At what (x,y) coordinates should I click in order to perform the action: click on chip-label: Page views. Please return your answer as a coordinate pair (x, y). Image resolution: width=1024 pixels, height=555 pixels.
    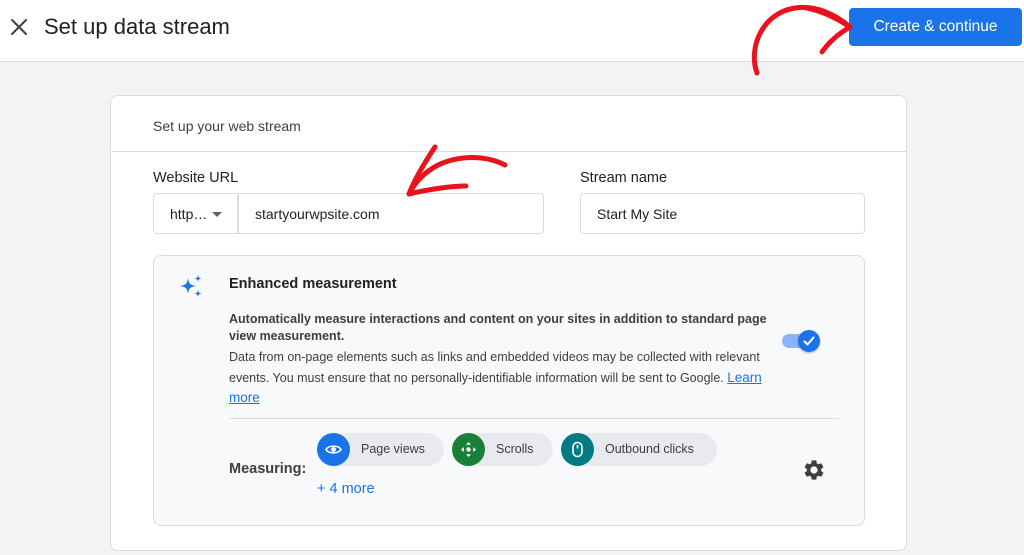
    Looking at the image, I should click on (393, 449).